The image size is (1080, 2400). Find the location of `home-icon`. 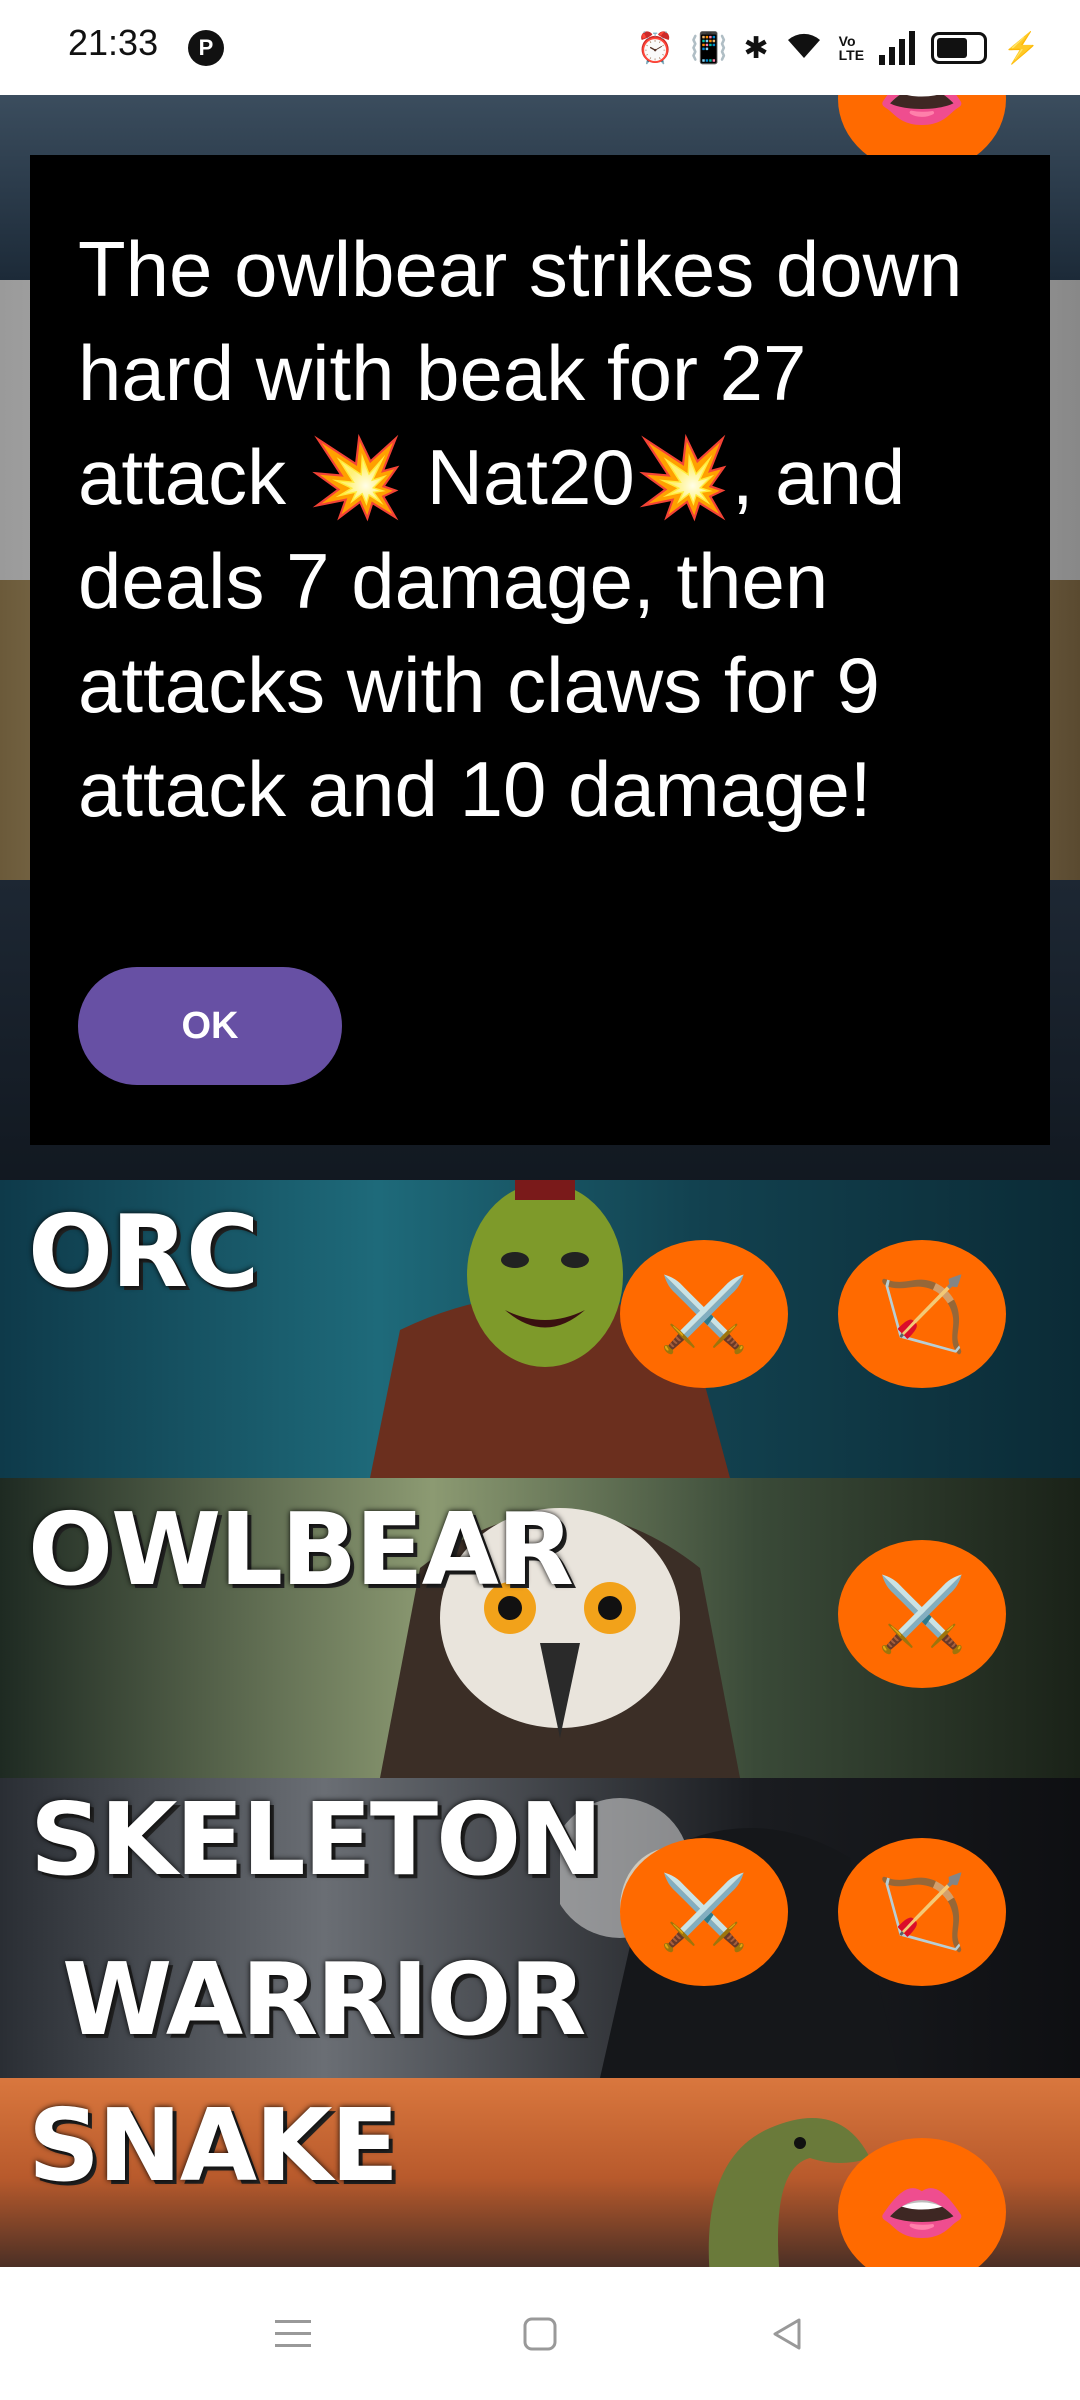

home-icon is located at coordinates (540, 2333).